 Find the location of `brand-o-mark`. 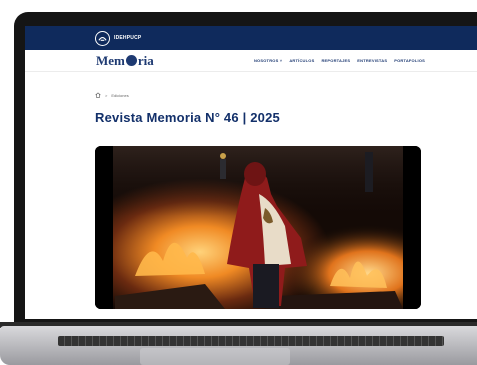

brand-o-mark is located at coordinates (131, 60).